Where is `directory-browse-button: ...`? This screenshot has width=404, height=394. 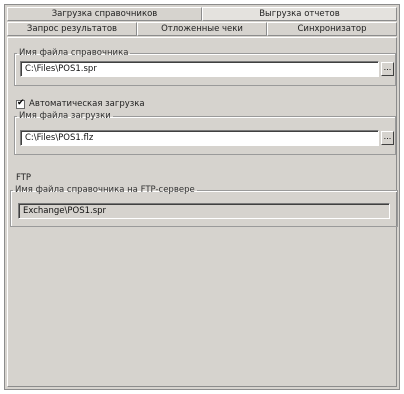
directory-browse-button: ... is located at coordinates (387, 69).